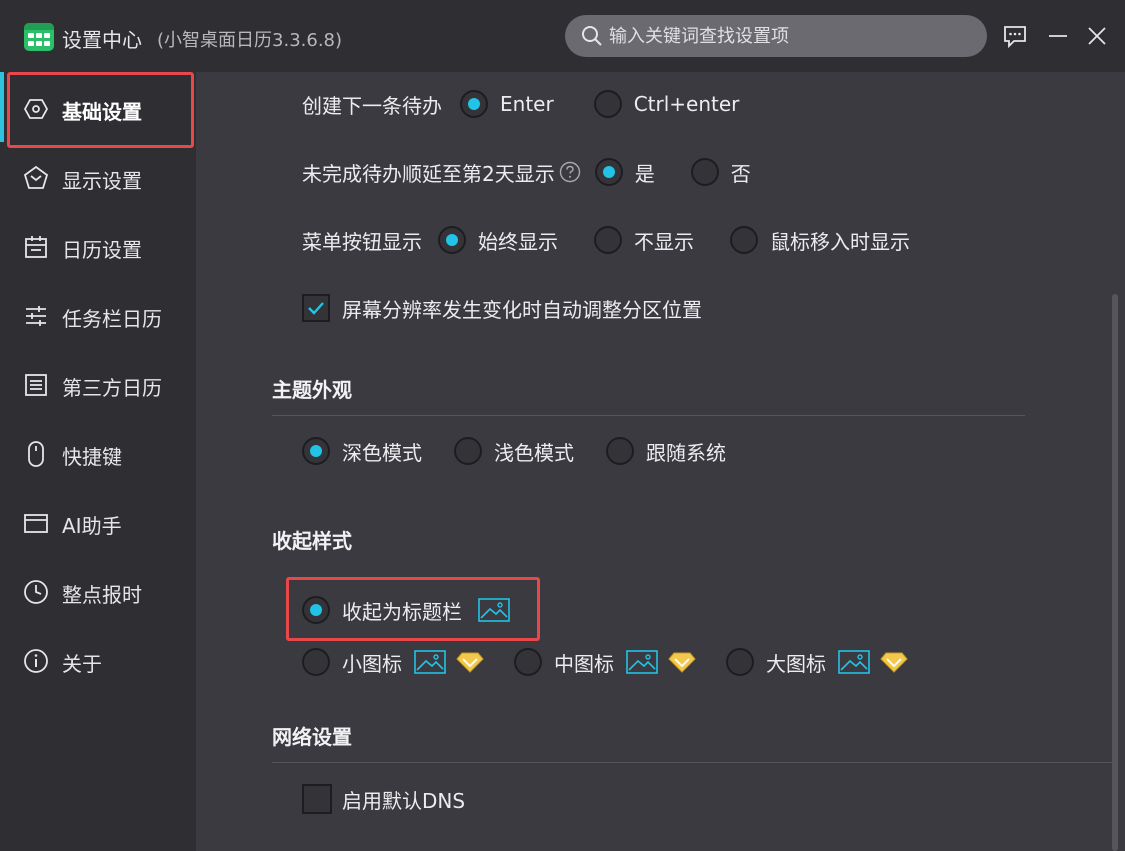  Describe the element at coordinates (1058, 36) in the screenshot. I see `minimize-icon` at that location.